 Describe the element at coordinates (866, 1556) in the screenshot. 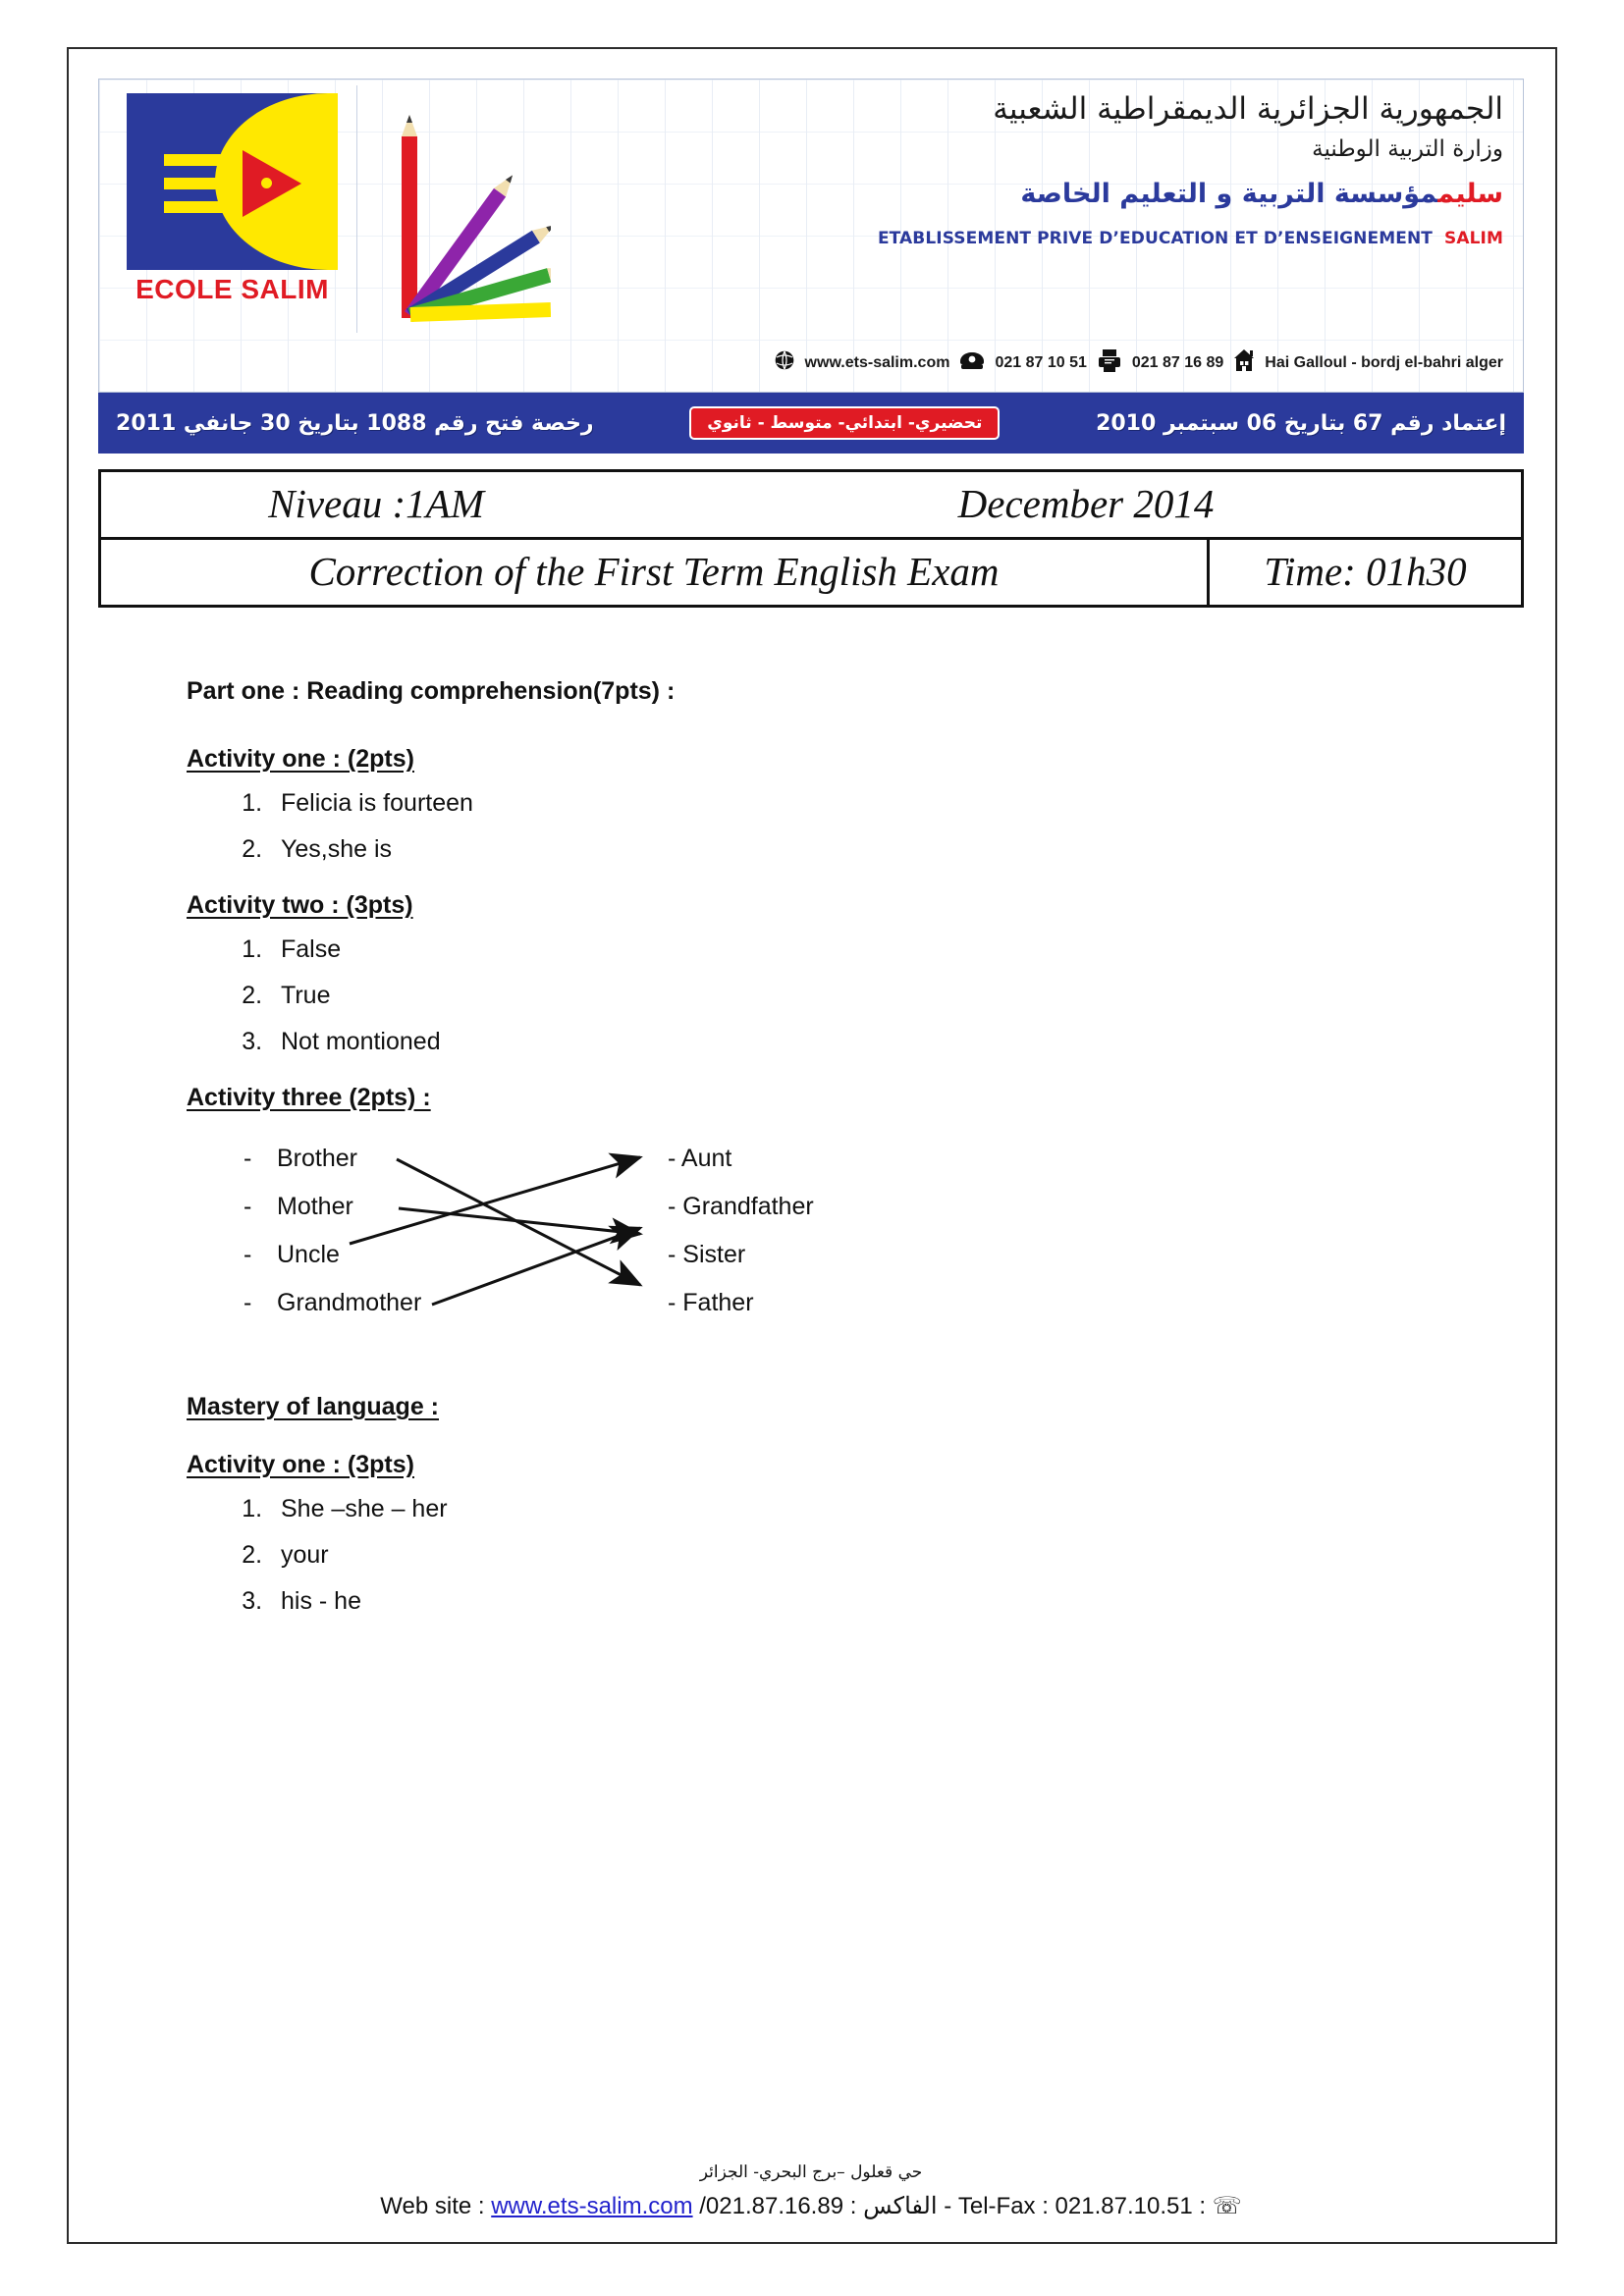

I see `list-item: your` at that location.